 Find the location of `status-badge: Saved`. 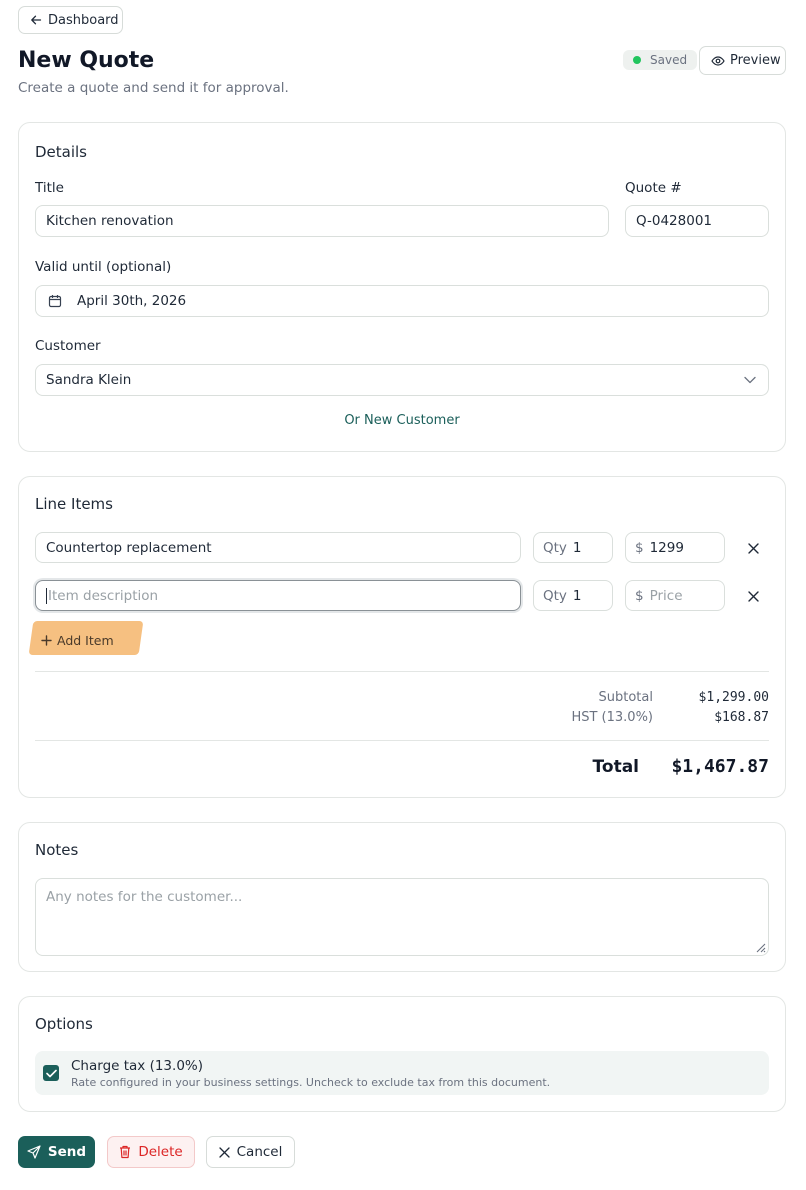

status-badge: Saved is located at coordinates (660, 60).